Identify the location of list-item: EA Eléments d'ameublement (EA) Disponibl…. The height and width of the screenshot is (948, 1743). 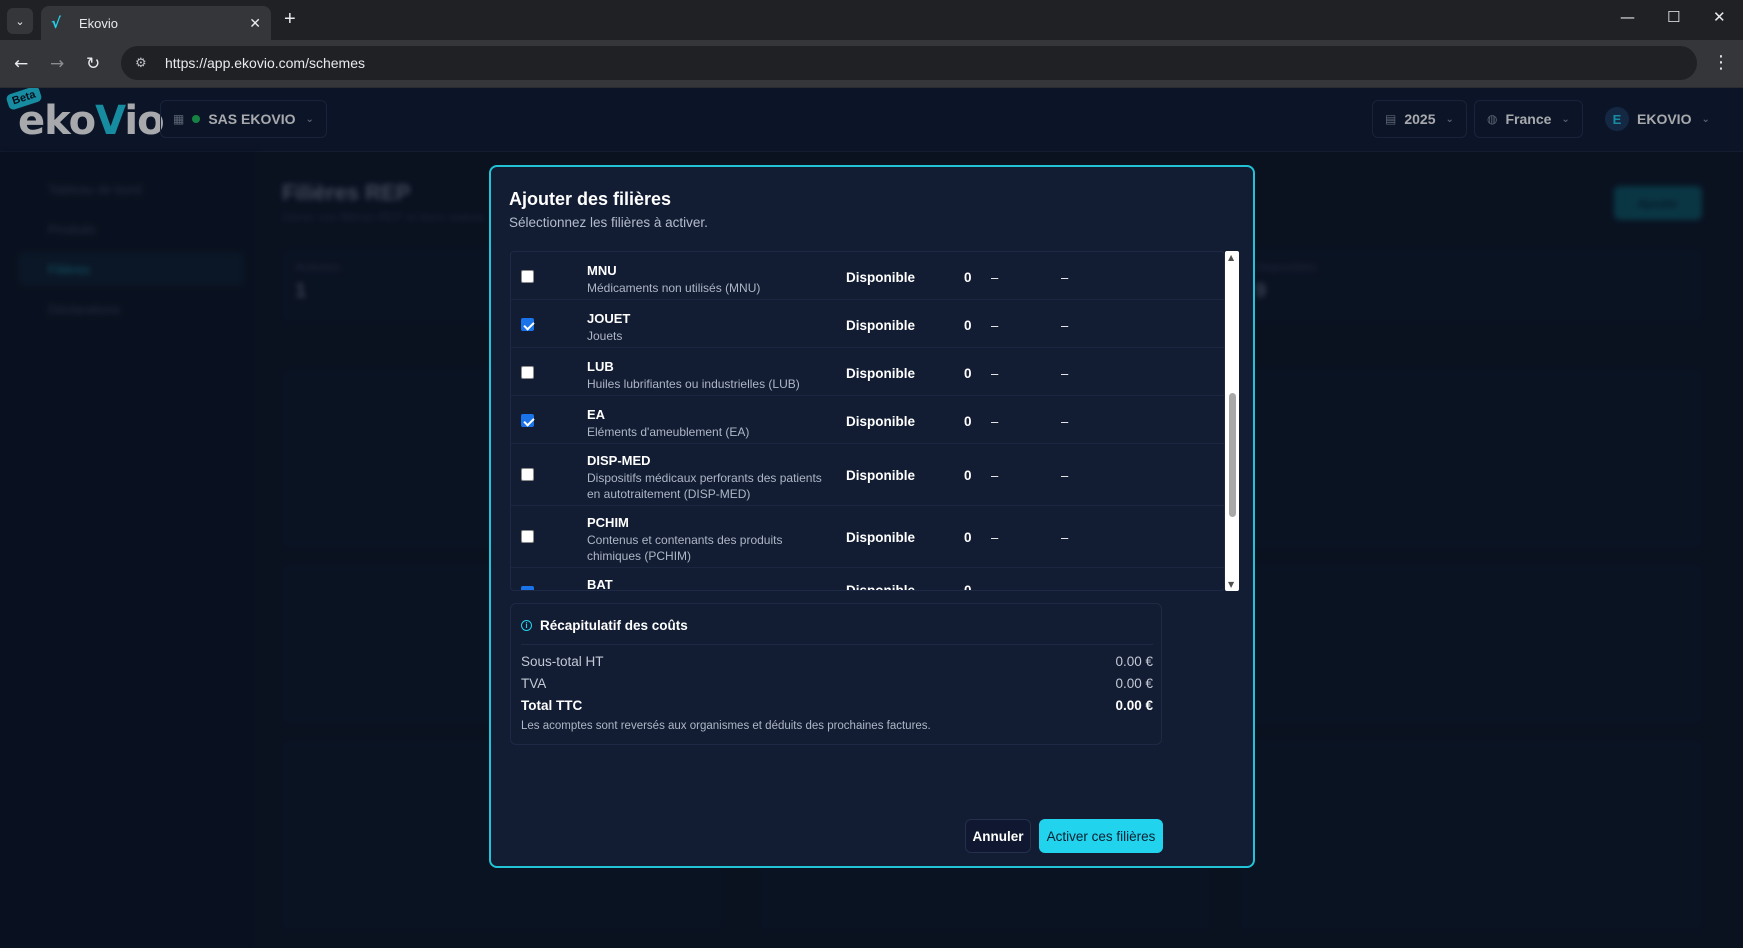
(867, 420).